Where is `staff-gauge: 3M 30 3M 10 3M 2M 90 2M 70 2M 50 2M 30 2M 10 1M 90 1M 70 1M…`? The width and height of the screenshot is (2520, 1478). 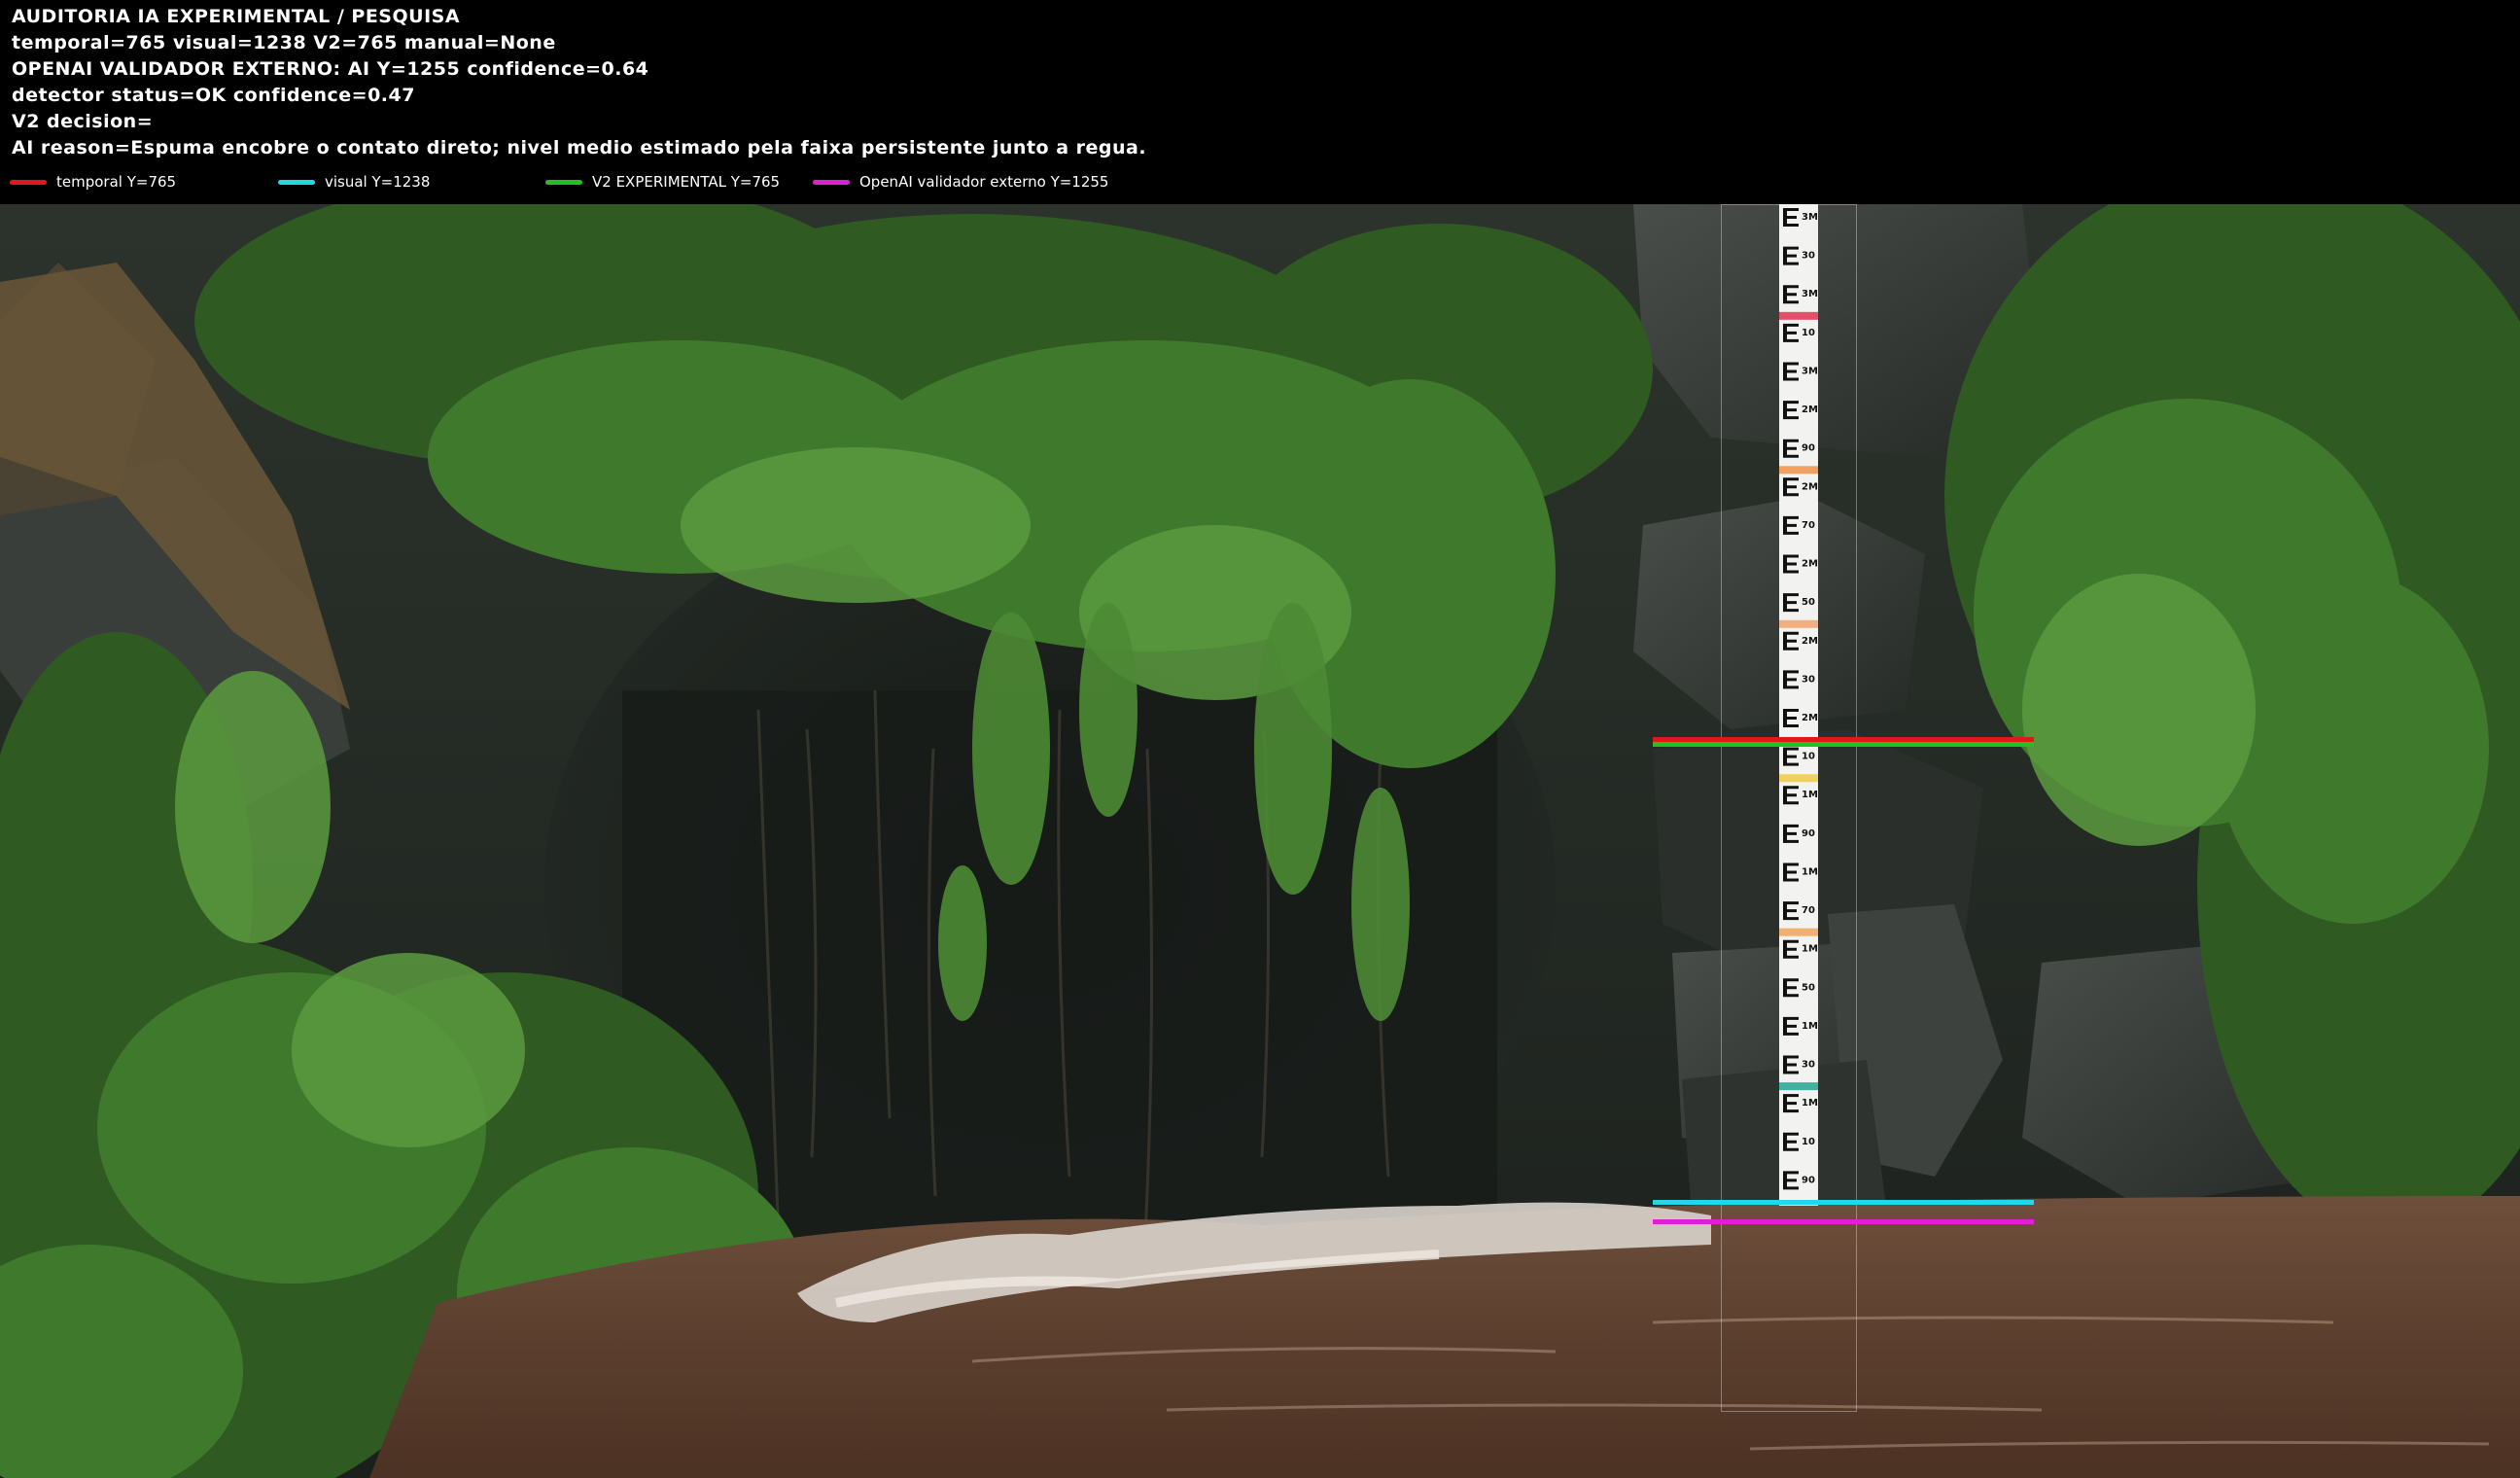 staff-gauge: 3M 30 3M 10 3M 2M 90 2M 70 2M 50 2M 30 2M 10 1M 90 1M 70 1M… is located at coordinates (1798, 705).